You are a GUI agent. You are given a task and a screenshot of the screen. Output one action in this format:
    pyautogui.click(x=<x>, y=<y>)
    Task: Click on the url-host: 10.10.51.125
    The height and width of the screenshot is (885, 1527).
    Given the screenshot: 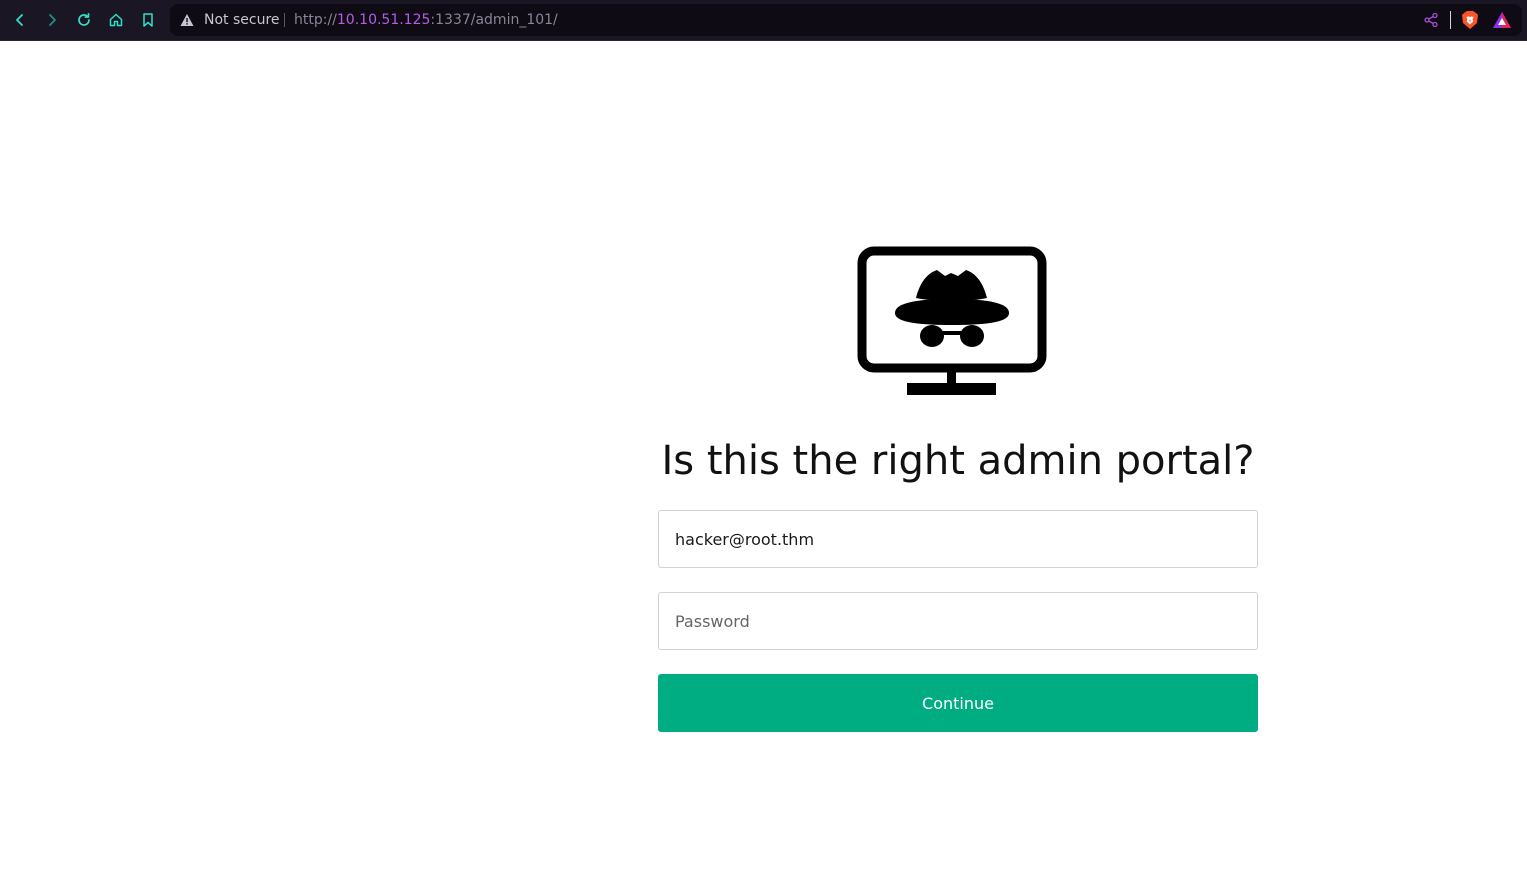 What is the action you would take?
    pyautogui.click(x=383, y=20)
    